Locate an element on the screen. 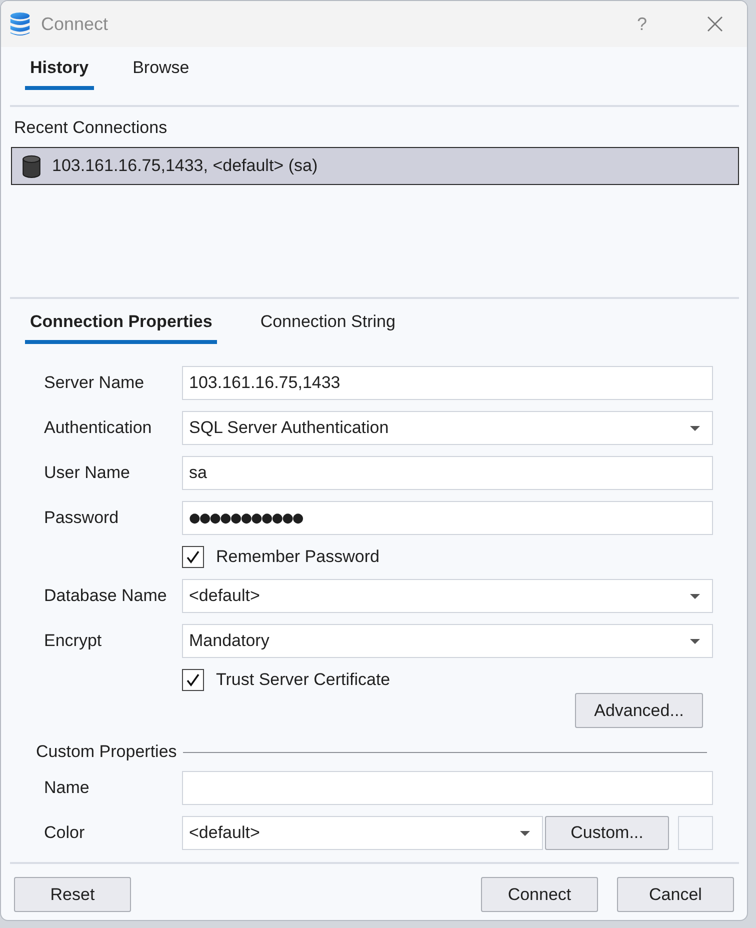  connection-item: 103.161.16.75,1433, <default> (sa) is located at coordinates (375, 166).